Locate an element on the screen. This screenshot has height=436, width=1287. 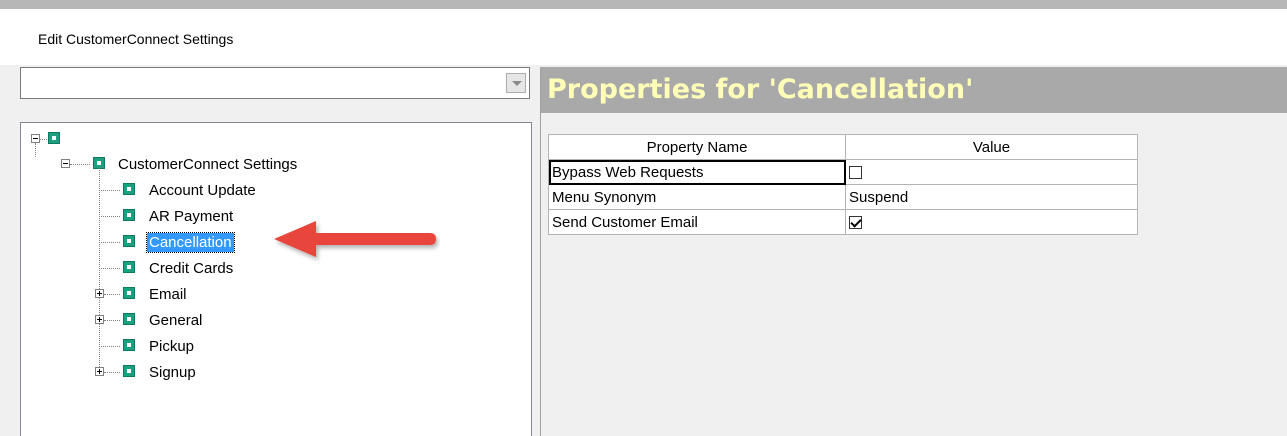
tree-item-label: Account Update is located at coordinates (202, 190).